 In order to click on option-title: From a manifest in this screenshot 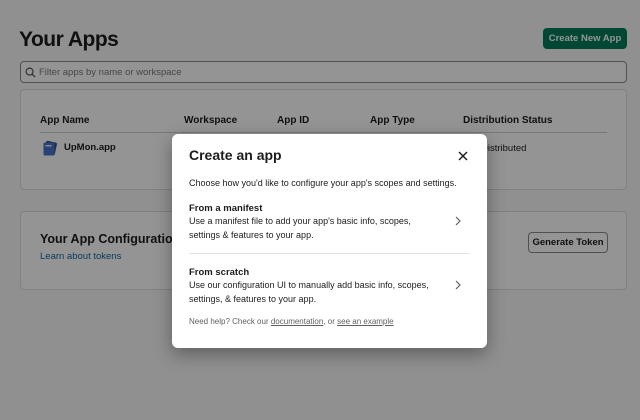, I will do `click(226, 208)`.